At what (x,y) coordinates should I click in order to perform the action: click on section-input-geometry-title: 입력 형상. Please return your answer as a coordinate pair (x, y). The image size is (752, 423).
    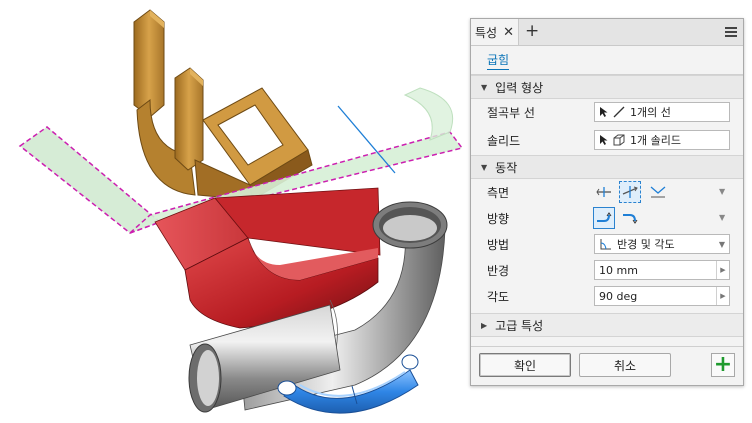
    Looking at the image, I should click on (519, 87).